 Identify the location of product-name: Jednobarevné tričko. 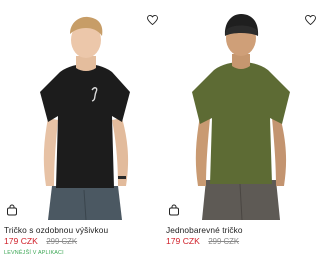
(204, 230).